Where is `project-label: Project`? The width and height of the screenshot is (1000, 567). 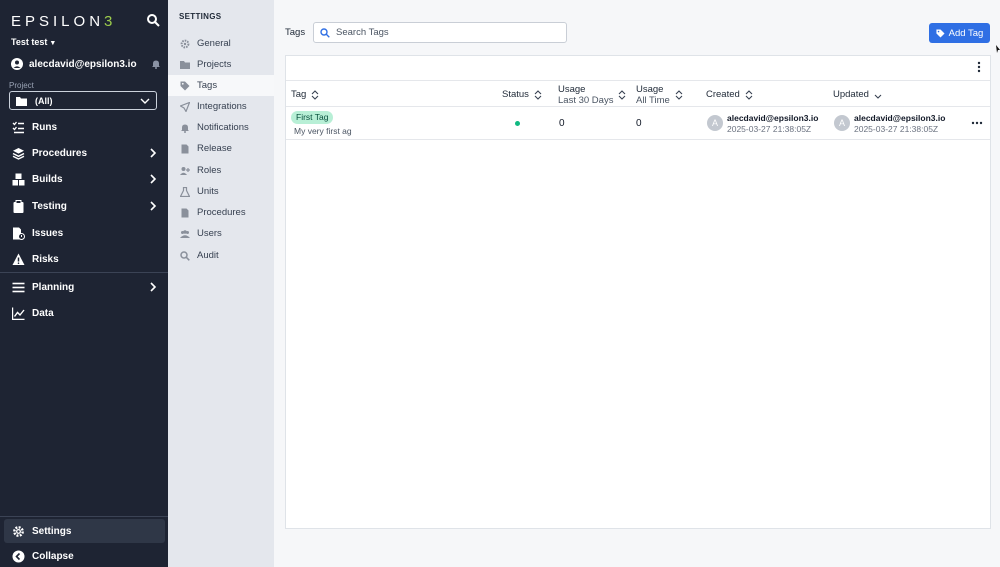
project-label: Project is located at coordinates (21, 85).